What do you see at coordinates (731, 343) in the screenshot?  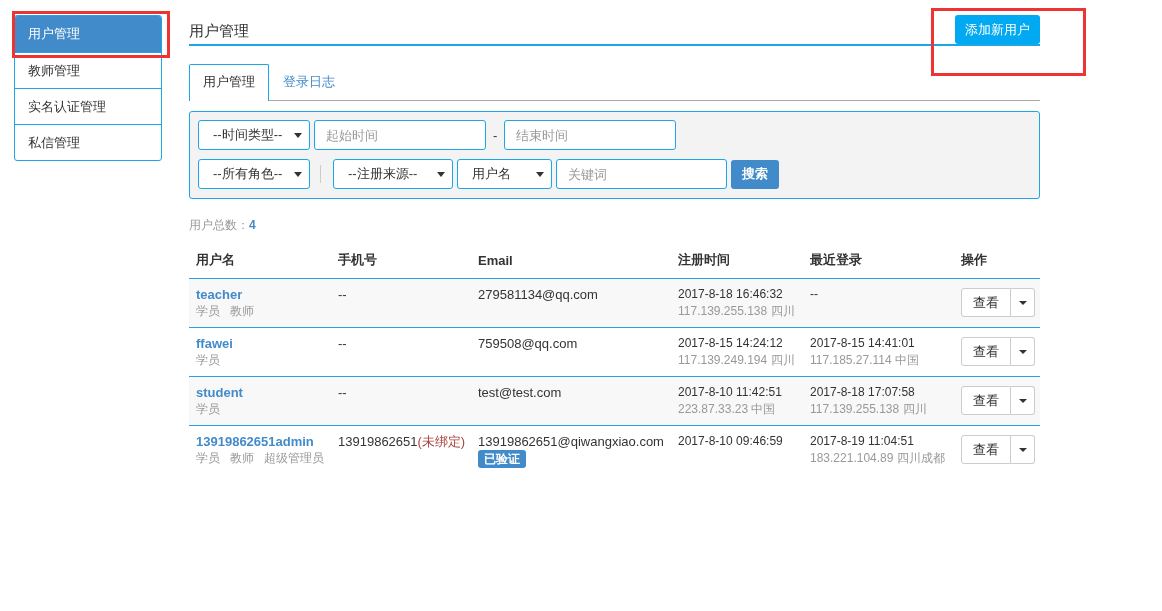 I see `registered-time: 2017-8-15 14:24:12` at bounding box center [731, 343].